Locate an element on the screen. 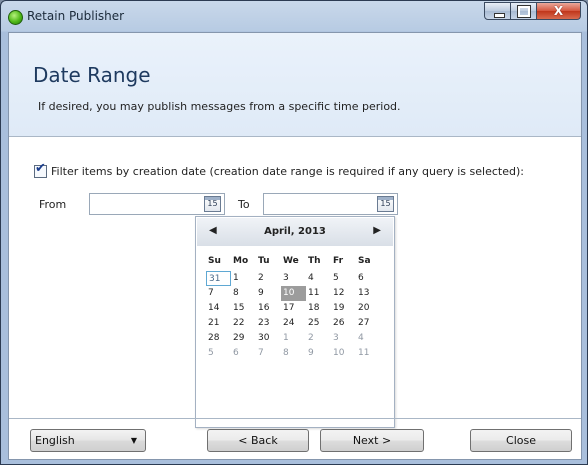  close-window-button: X is located at coordinates (559, 11).